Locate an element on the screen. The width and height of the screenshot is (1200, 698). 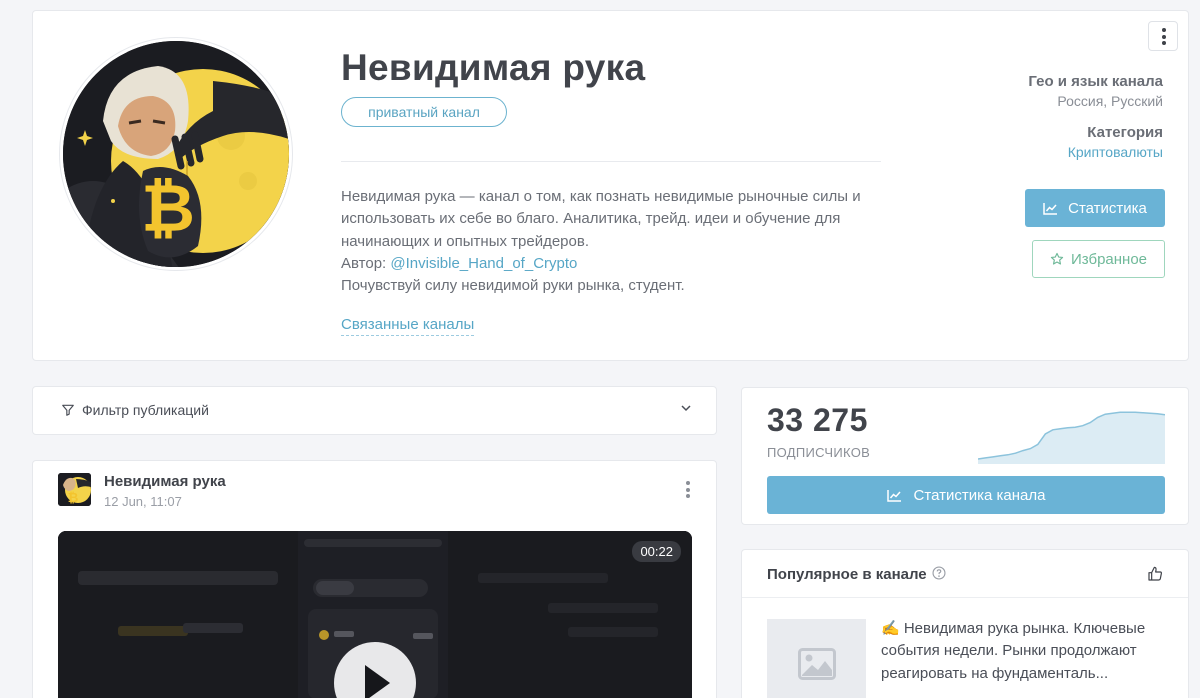
publication-filter: Фильтр публикаций is located at coordinates (374, 410).